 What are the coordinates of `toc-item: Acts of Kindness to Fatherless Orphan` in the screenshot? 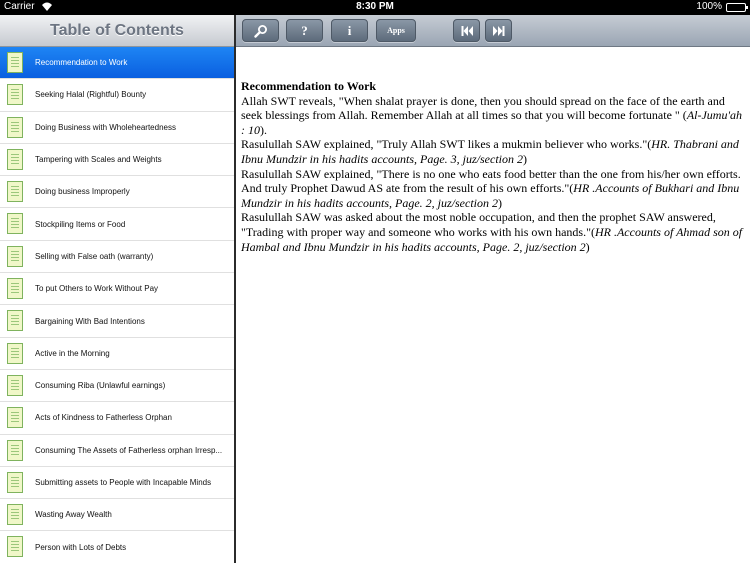 It's located at (117, 418).